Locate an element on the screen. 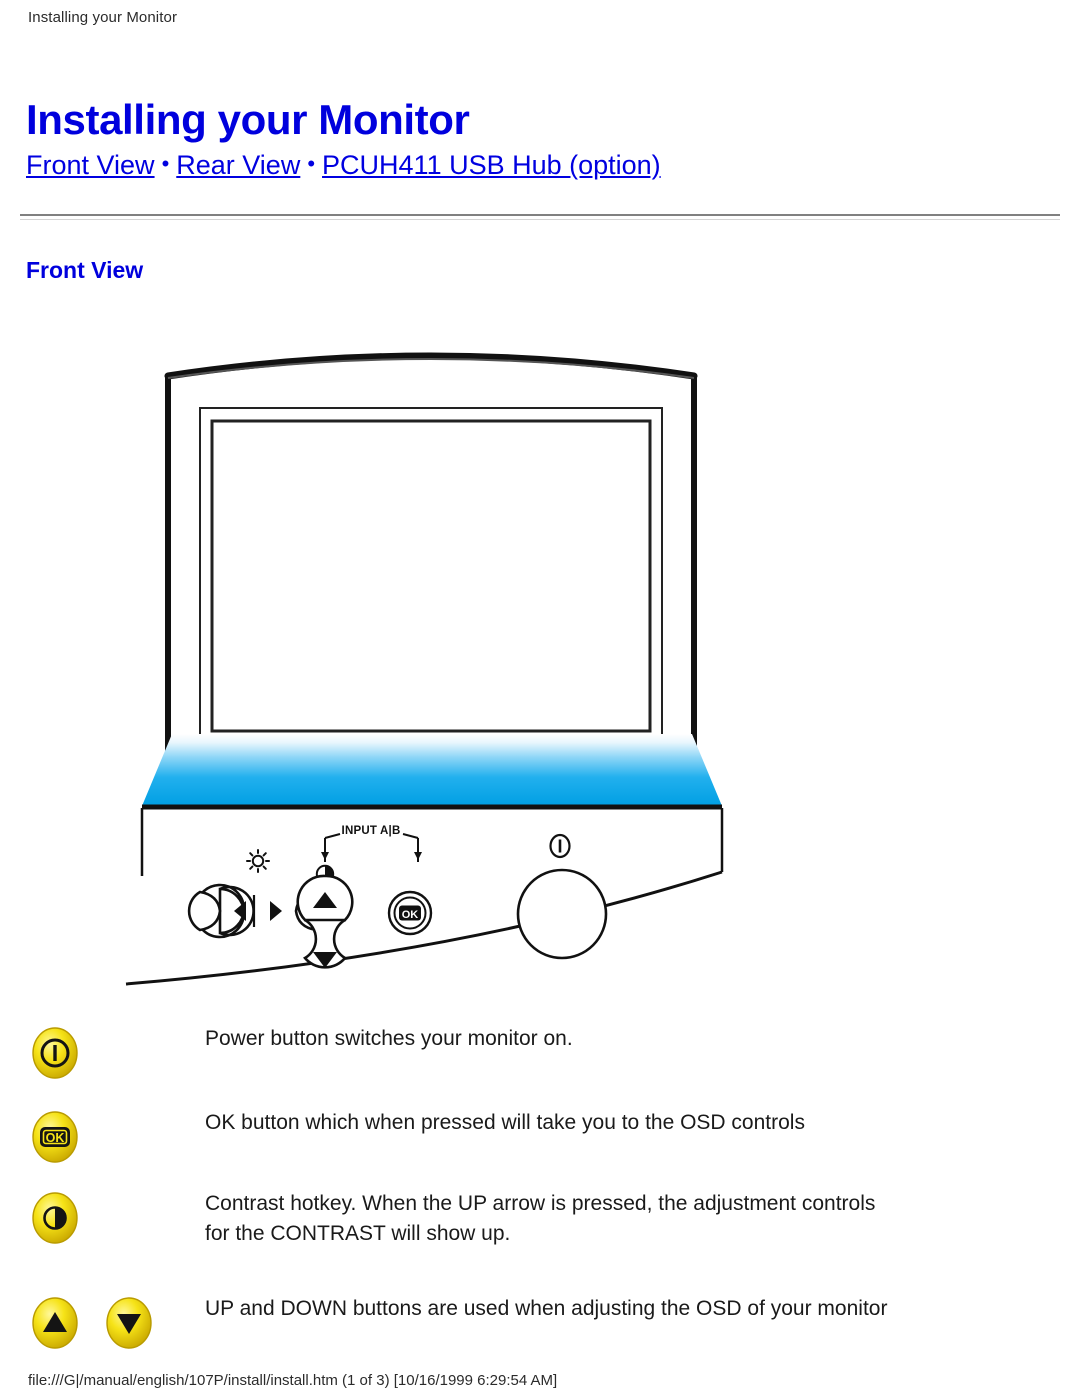 Image resolution: width=1080 pixels, height=1397 pixels. brightness-icon is located at coordinates (258, 861).